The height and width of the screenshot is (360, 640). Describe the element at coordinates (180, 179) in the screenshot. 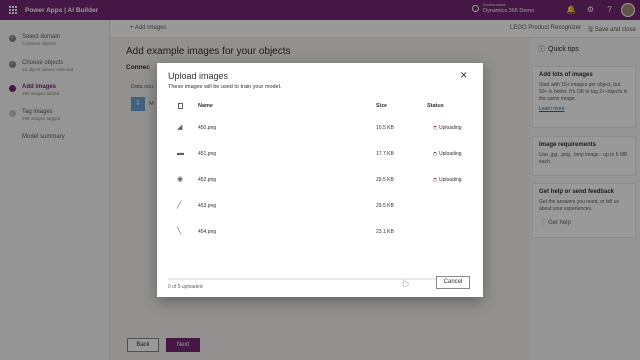

I see `wheel-thumbnail-icon: ◉` at that location.